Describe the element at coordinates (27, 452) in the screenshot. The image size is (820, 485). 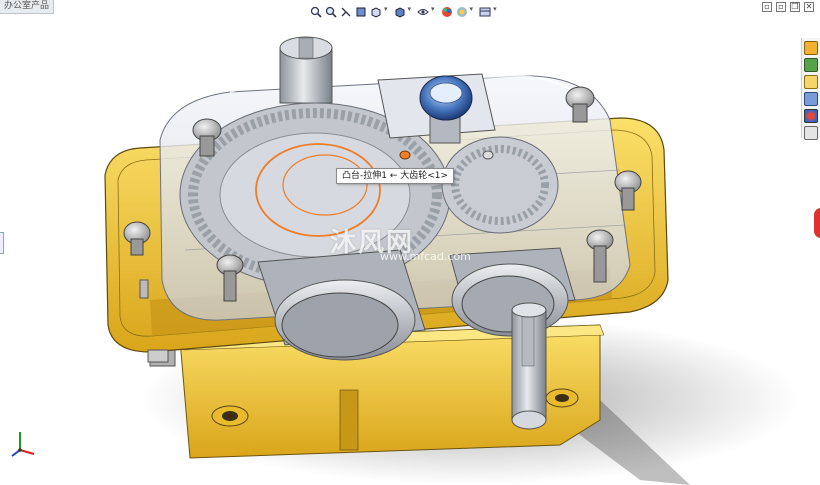
I see `triad-x-axis` at that location.